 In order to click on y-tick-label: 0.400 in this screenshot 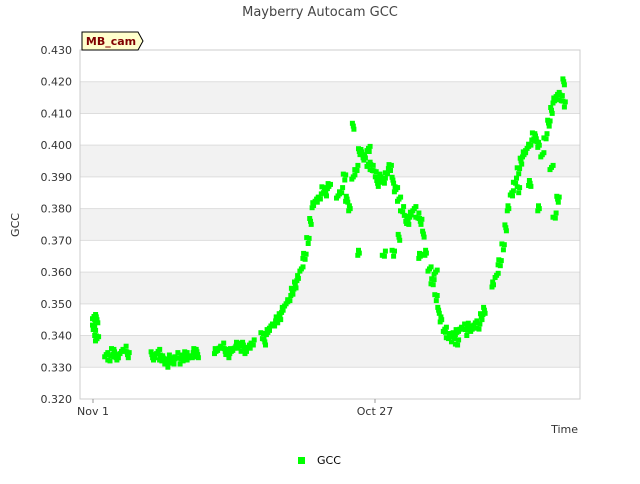, I will do `click(57, 145)`.